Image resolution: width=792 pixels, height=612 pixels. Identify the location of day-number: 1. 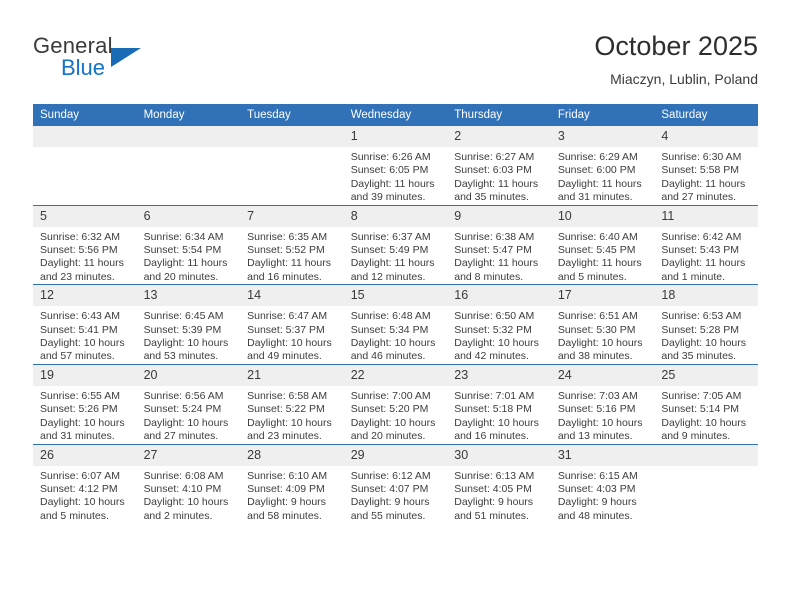
(395, 136).